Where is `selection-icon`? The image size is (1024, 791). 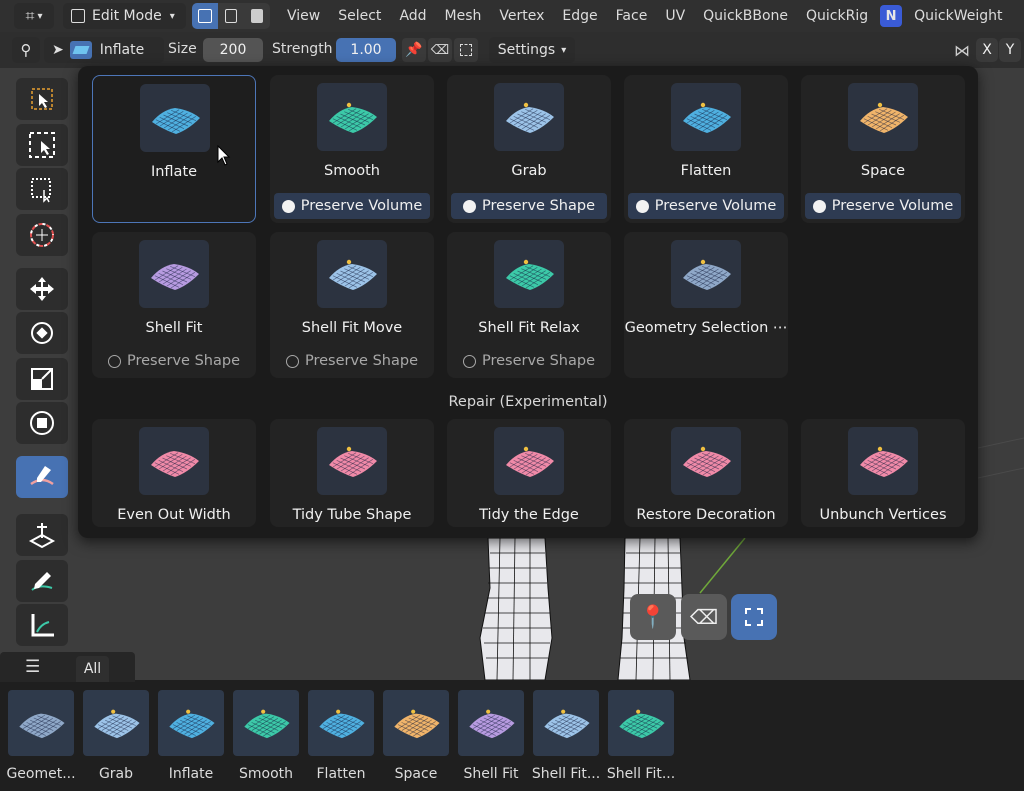 selection-icon is located at coordinates (754, 617).